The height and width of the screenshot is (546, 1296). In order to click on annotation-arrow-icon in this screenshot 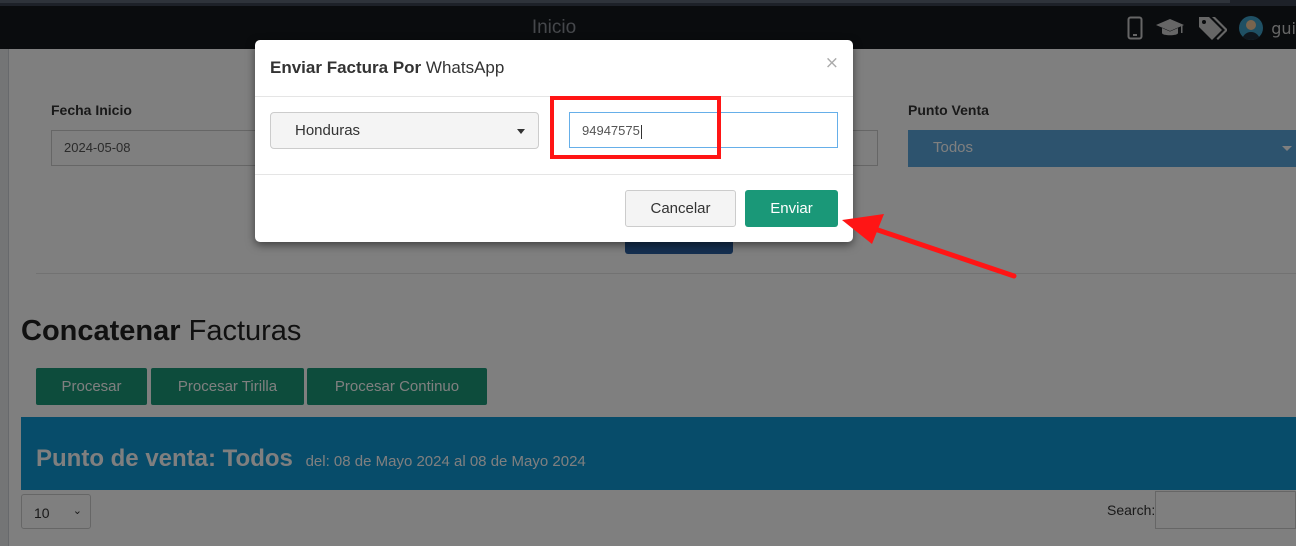, I will do `click(929, 246)`.